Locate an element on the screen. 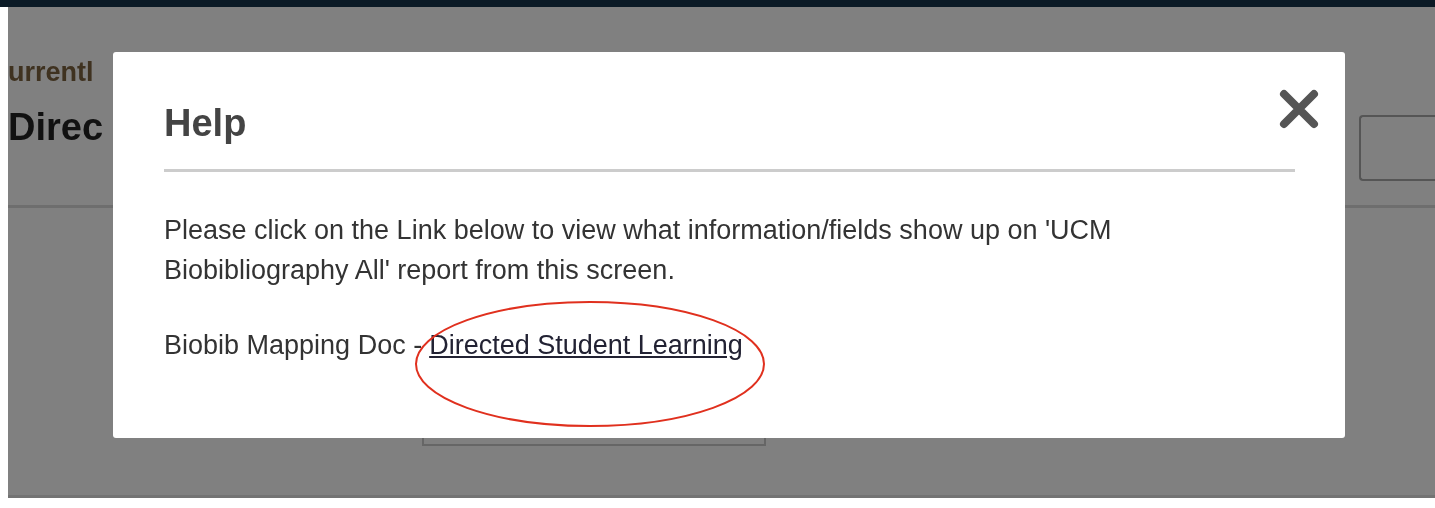  doc-label: Biobib Mapping Doc - is located at coordinates (293, 345).